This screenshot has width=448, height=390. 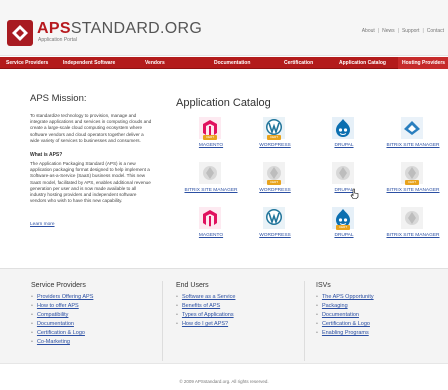 I want to click on nav-independent-software: Independent Software, so click(x=89, y=63).